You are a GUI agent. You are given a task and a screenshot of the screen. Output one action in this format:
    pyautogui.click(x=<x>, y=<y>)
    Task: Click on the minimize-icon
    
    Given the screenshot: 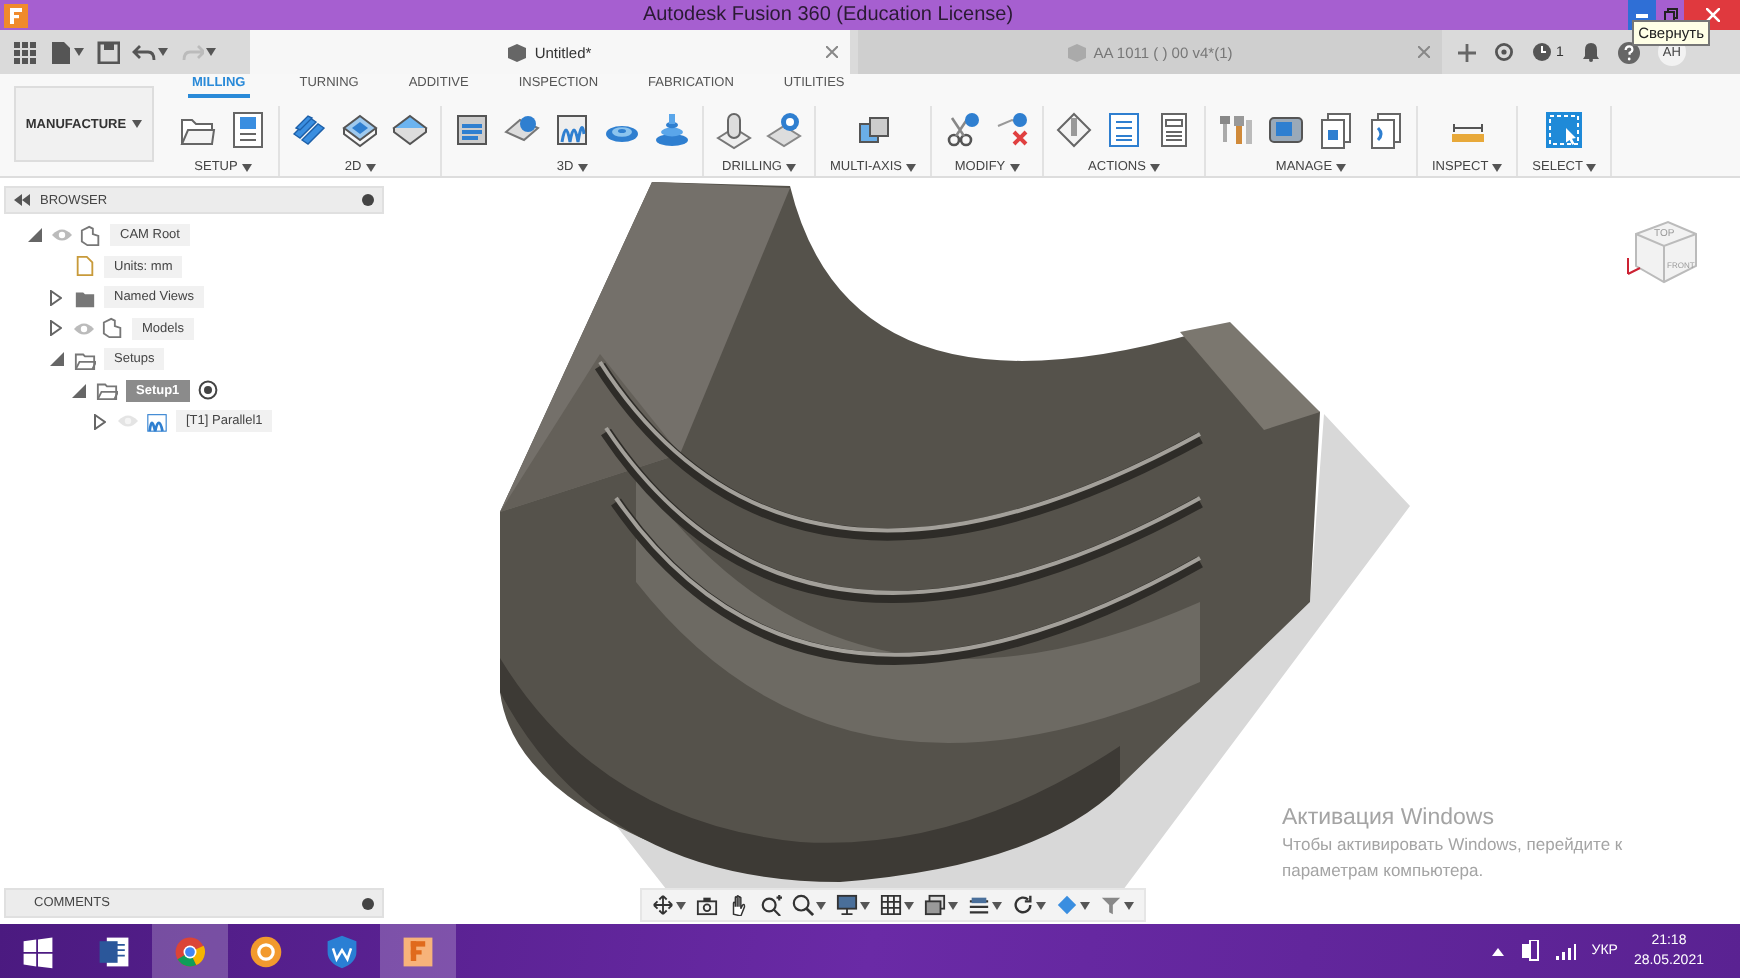 What is the action you would take?
    pyautogui.click(x=1642, y=15)
    